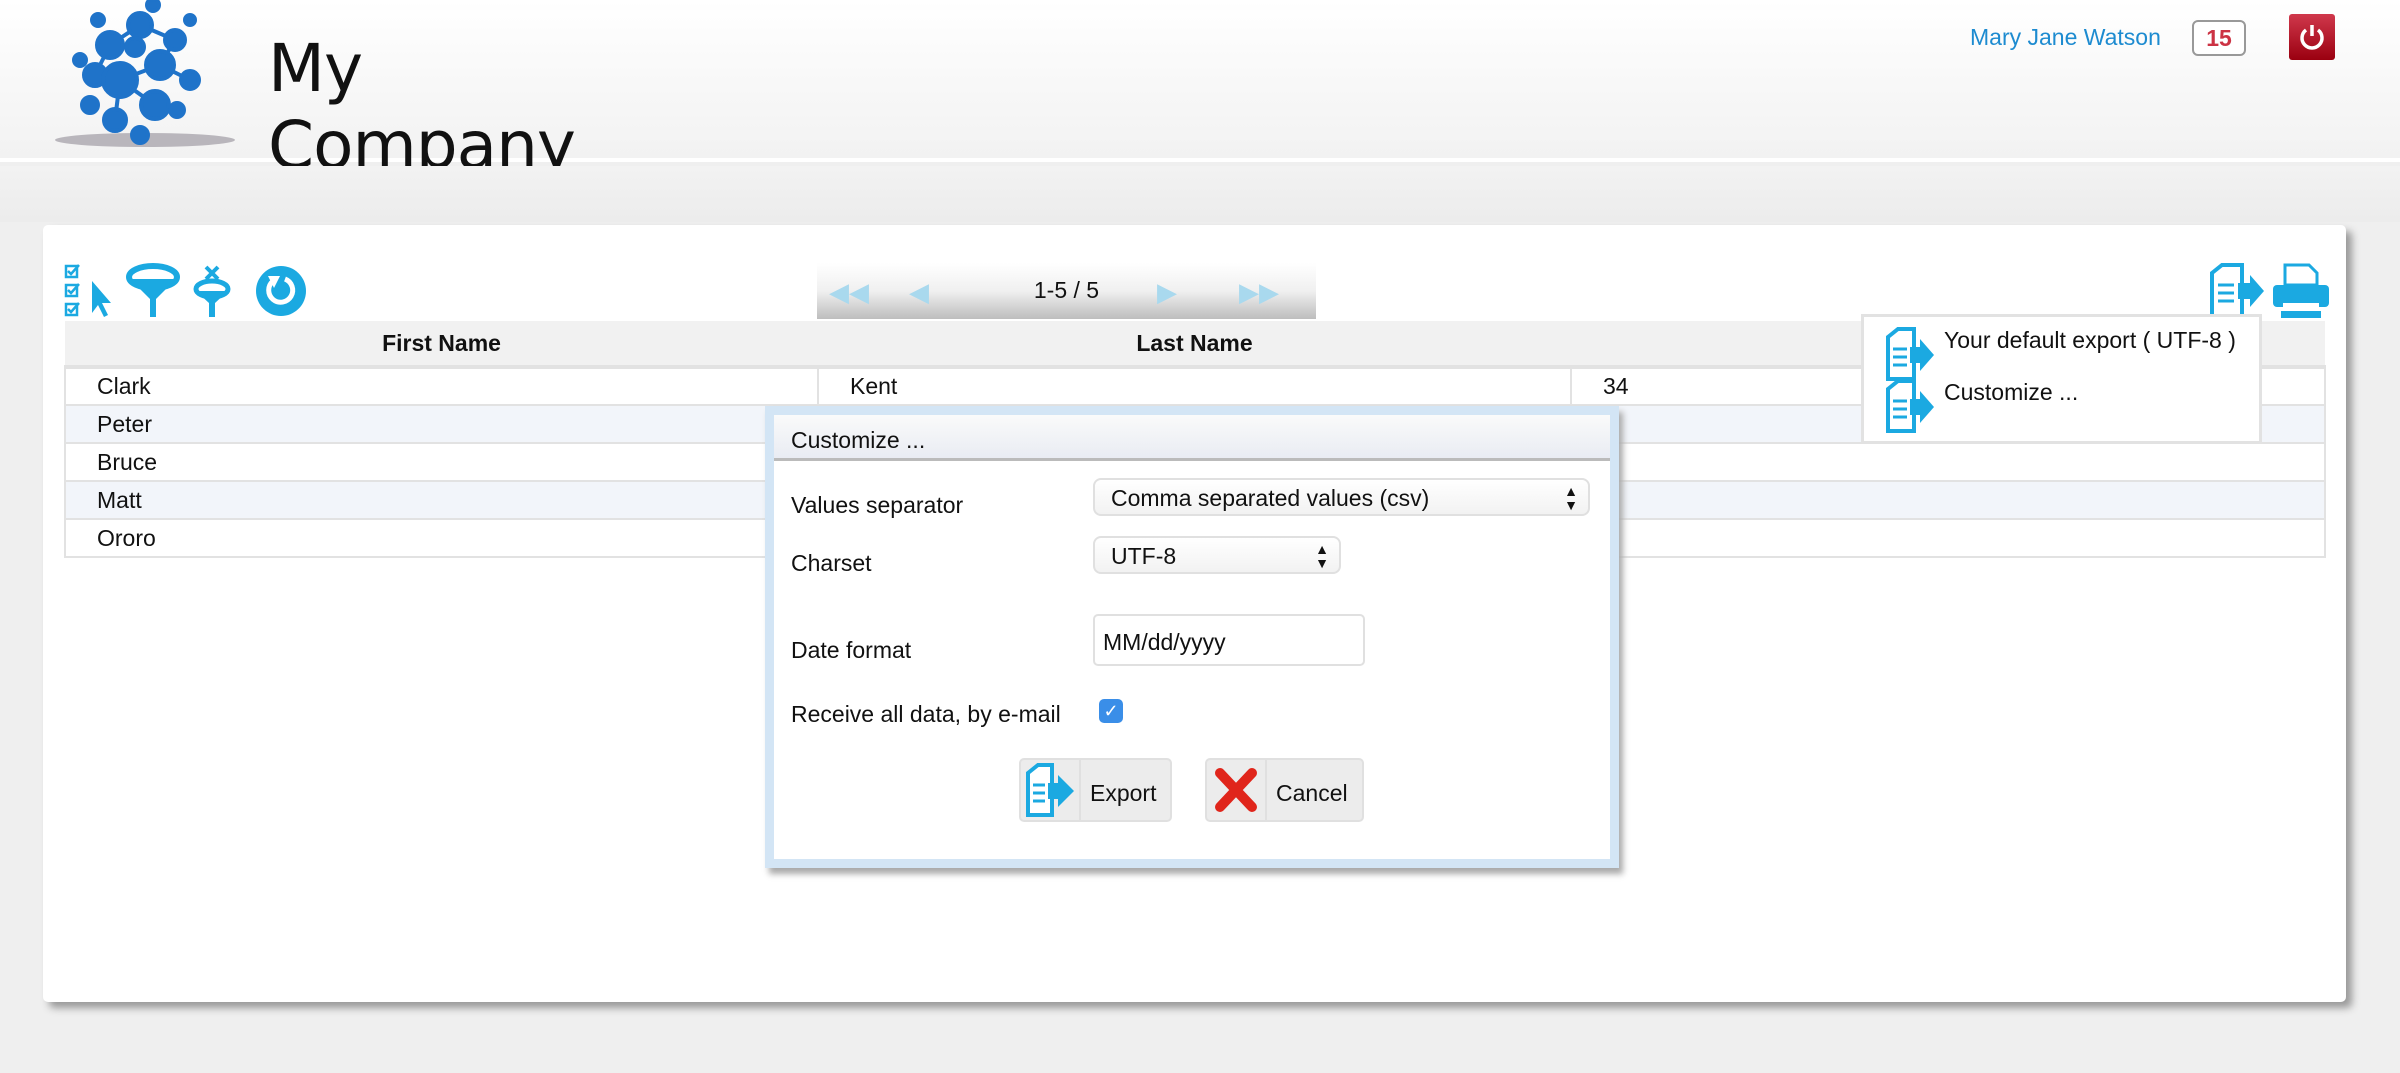  Describe the element at coordinates (1194, 386) in the screenshot. I see `cell-last-name: Kent` at that location.